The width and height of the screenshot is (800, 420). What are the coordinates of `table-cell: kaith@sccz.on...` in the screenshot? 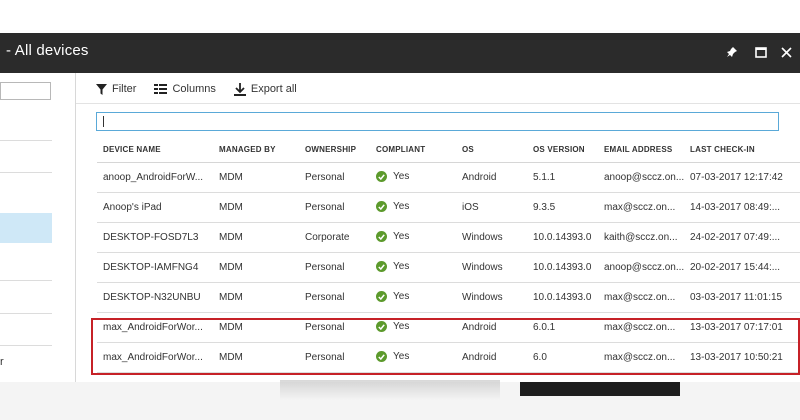 It's located at (641, 237).